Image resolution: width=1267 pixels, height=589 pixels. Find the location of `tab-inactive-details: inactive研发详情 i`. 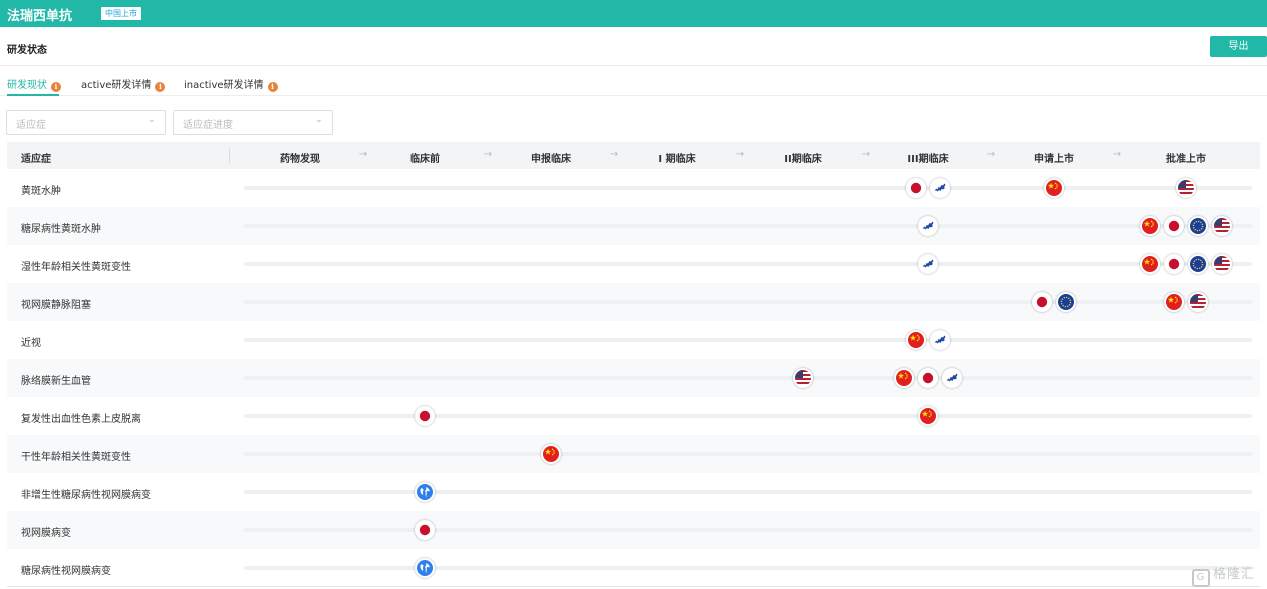

tab-inactive-details: inactive研发详情 i is located at coordinates (231, 84).